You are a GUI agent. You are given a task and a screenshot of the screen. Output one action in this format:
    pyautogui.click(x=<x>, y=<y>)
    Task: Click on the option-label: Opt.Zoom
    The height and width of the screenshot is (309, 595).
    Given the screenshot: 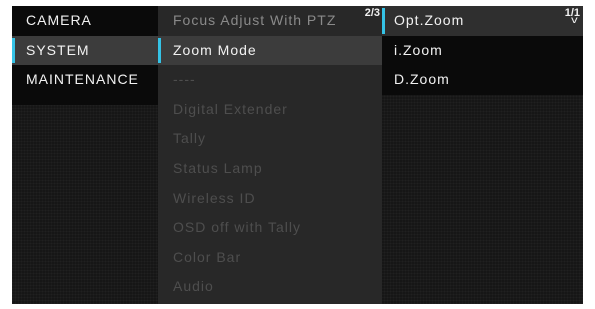 What is the action you would take?
    pyautogui.click(x=429, y=20)
    